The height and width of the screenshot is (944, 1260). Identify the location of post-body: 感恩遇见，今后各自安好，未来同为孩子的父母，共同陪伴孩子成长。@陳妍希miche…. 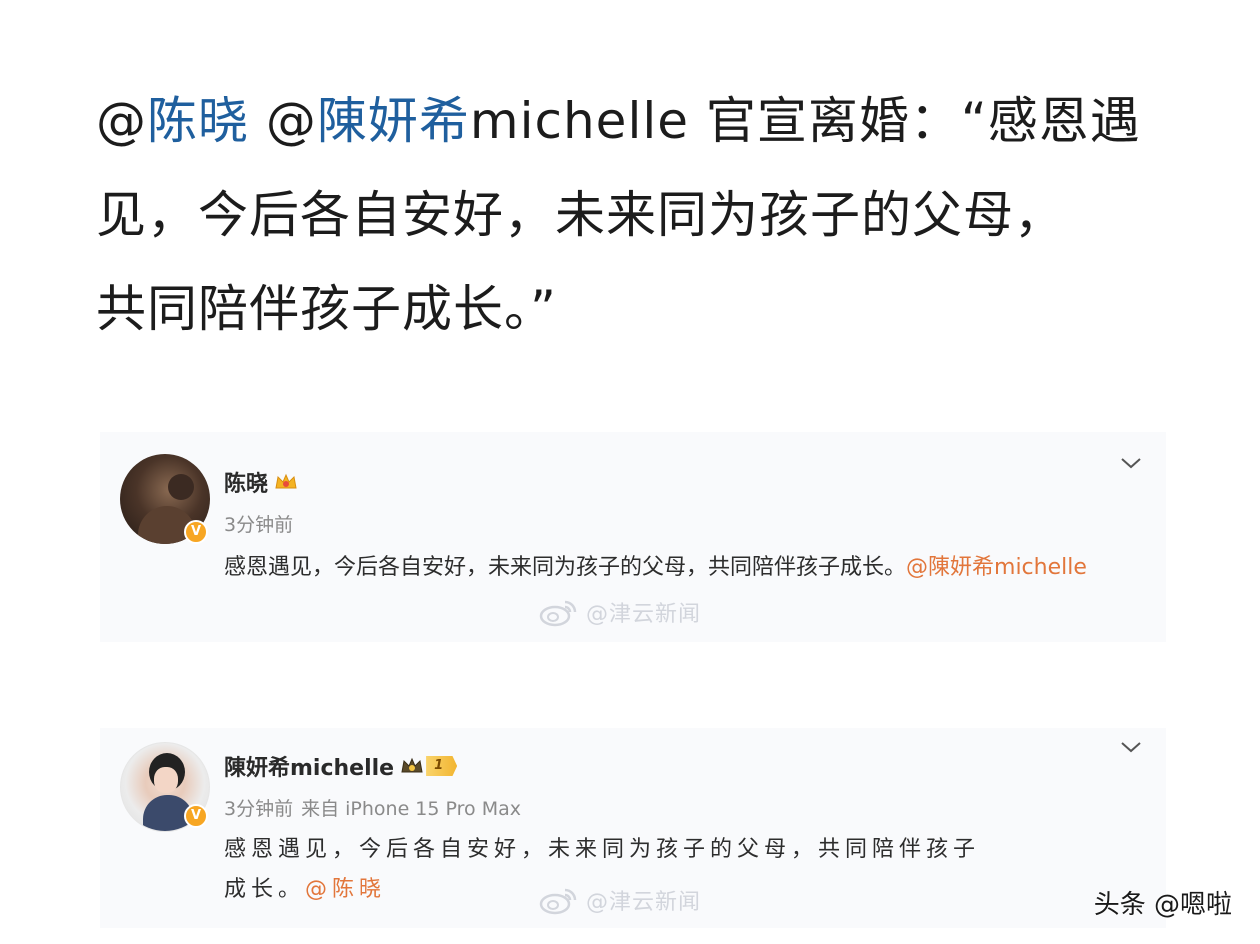
(655, 567).